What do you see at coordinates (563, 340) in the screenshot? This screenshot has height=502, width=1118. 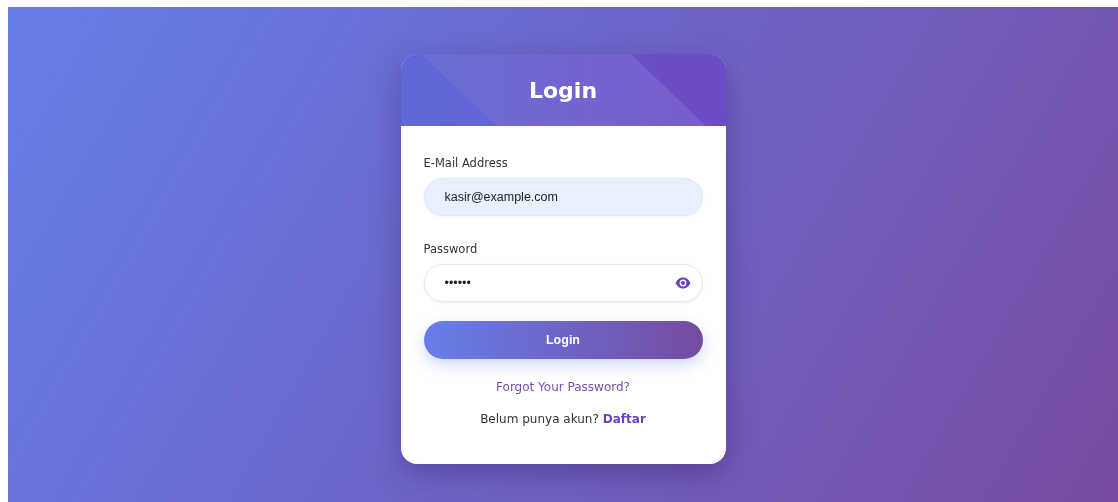 I see `login-button: Login` at bounding box center [563, 340].